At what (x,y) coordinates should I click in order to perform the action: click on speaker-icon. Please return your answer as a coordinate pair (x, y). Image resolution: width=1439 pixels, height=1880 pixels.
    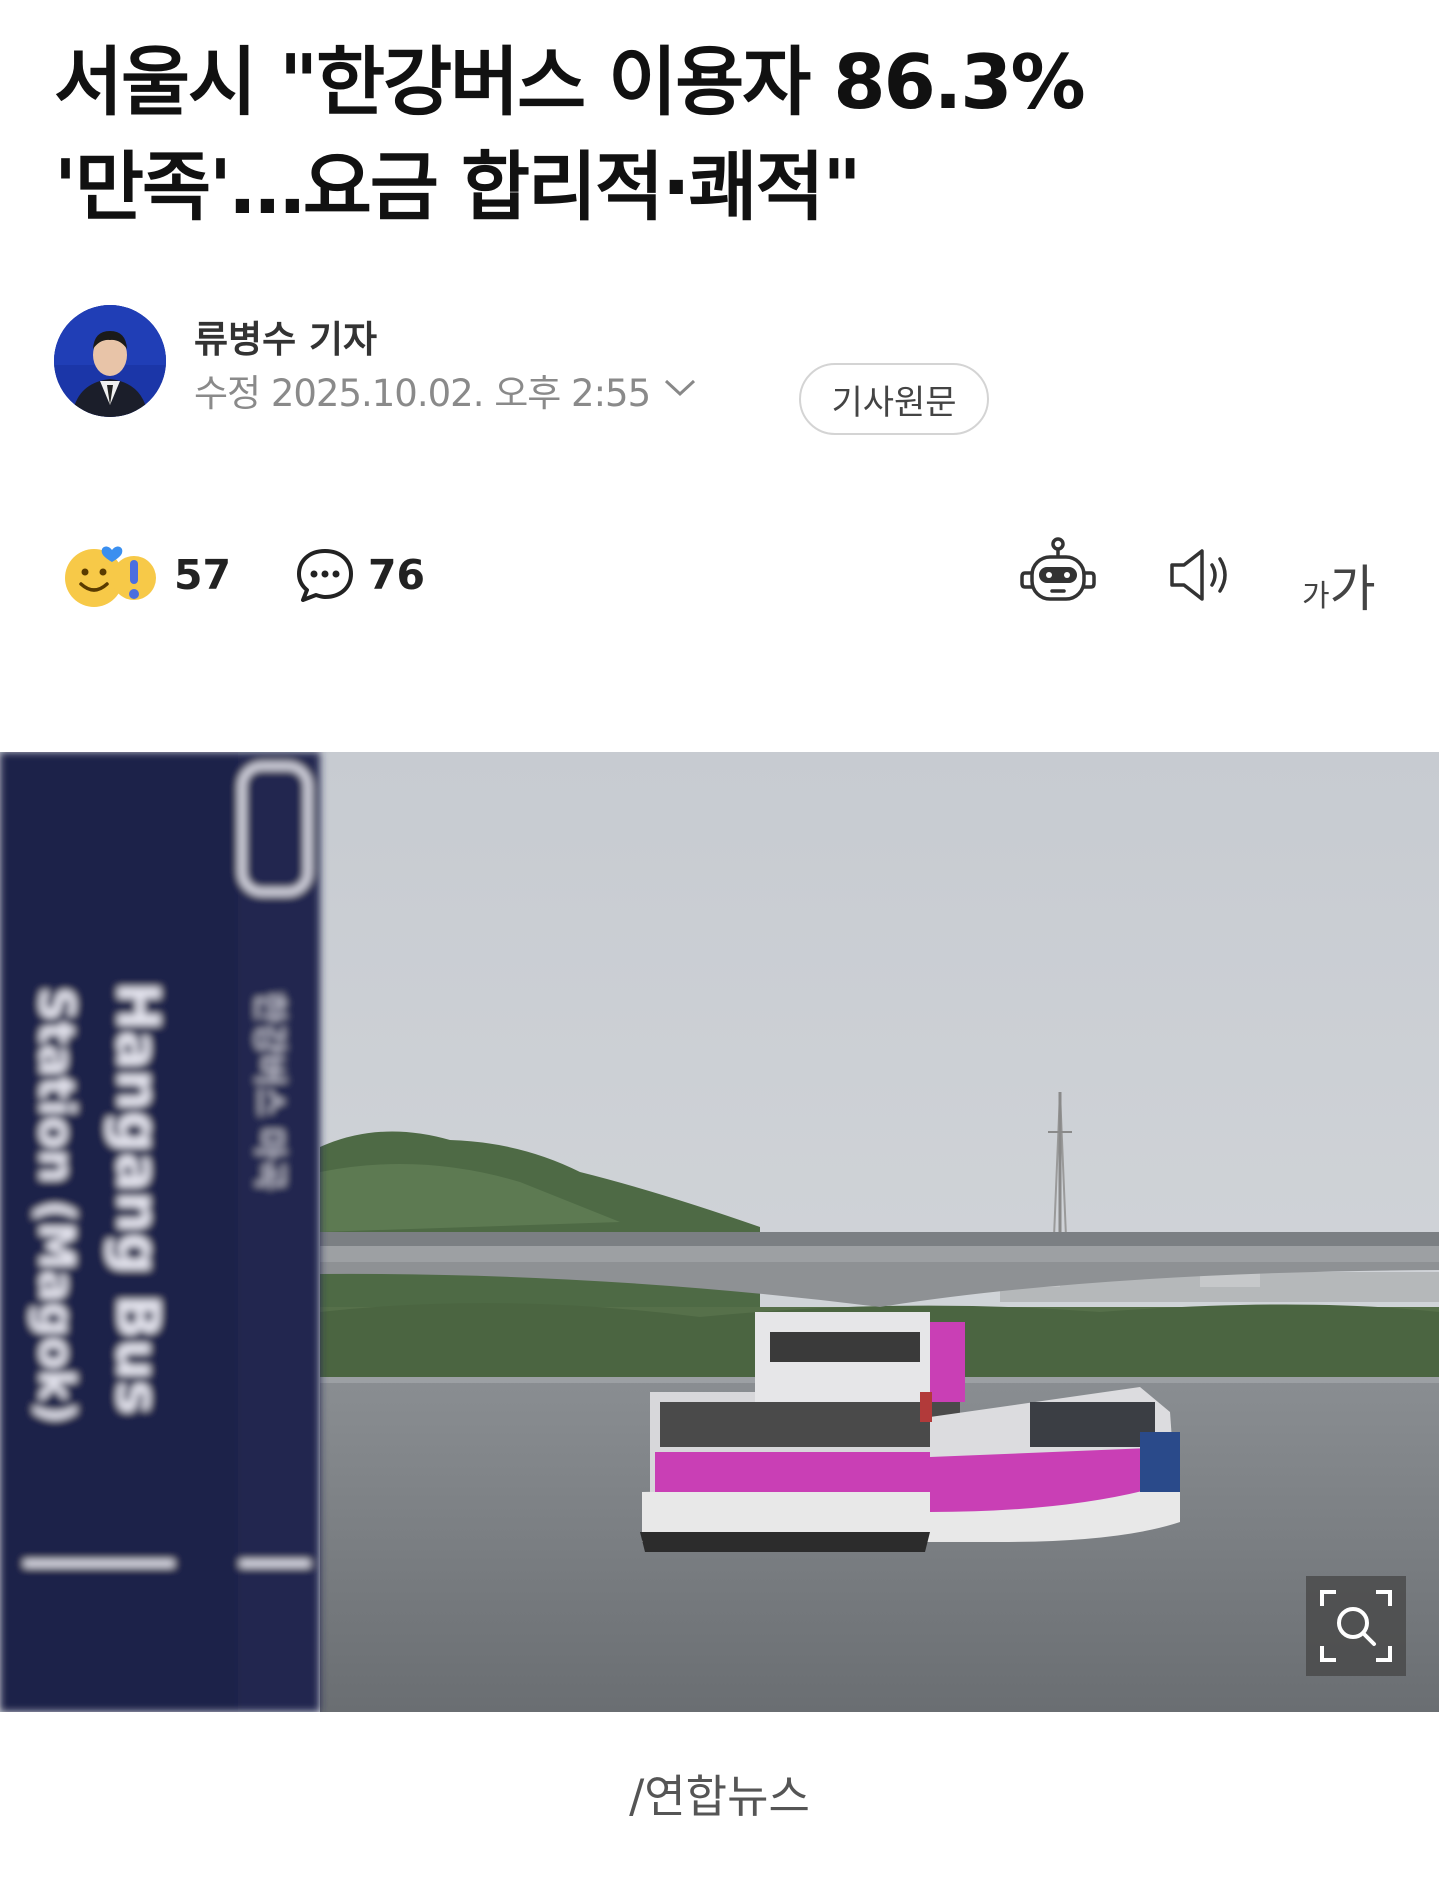
    Looking at the image, I should click on (1202, 577).